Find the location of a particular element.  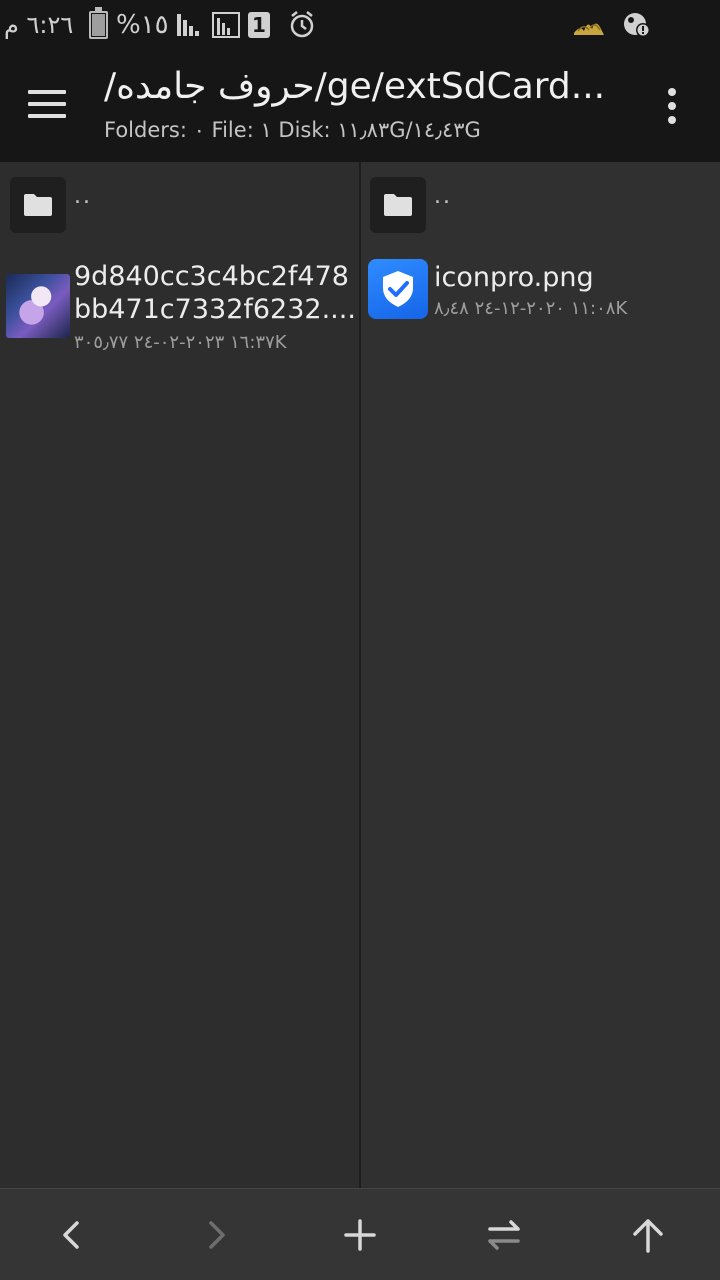

file-meta: ١١:٠٨ ٢٠٢٠-١٢-٢٤ ٨٫٤٨K is located at coordinates (531, 308).